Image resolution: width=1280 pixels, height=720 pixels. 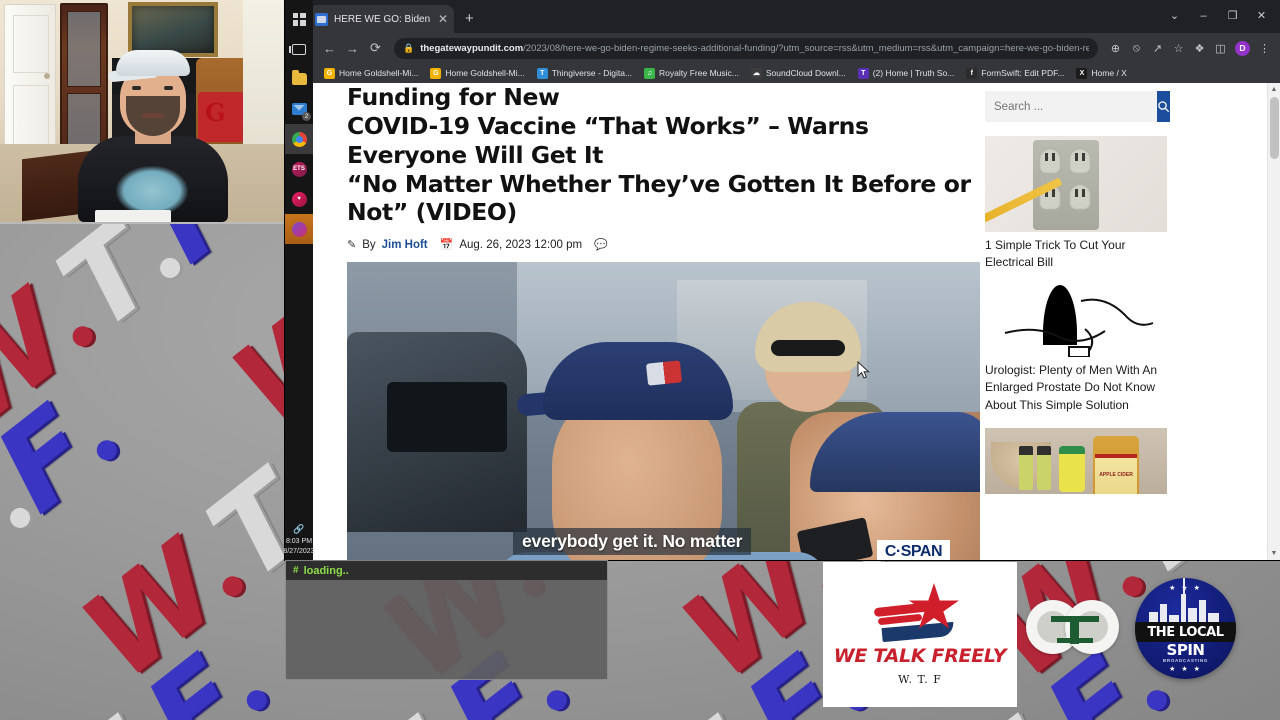 I want to click on windows-logo-icon, so click(x=299, y=19).